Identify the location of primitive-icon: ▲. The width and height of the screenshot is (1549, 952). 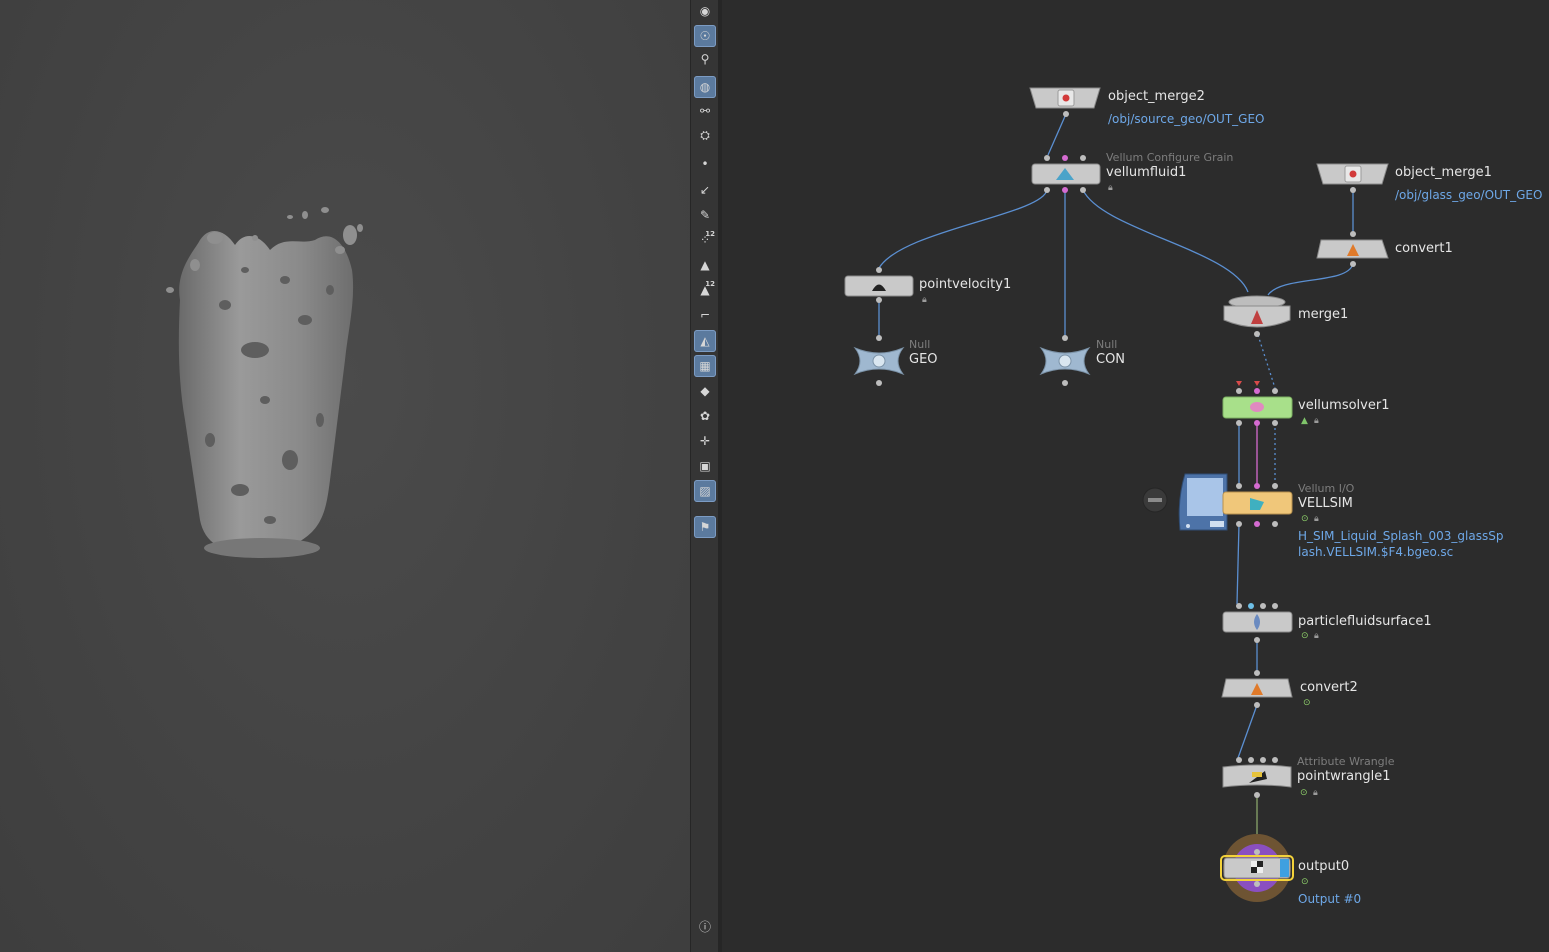
(705, 265).